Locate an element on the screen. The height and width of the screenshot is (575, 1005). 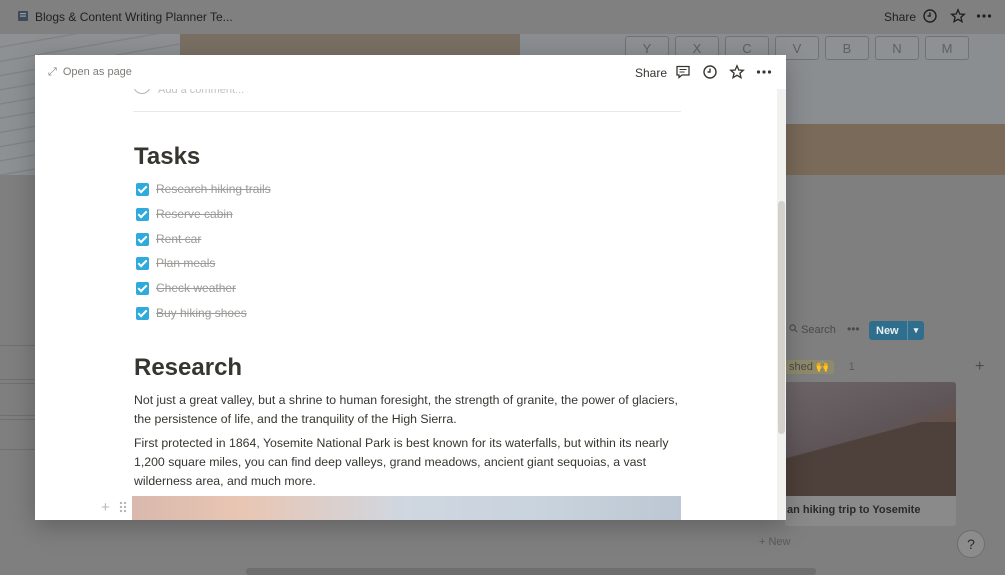
modal-scrollbar is located at coordinates (781, 304).